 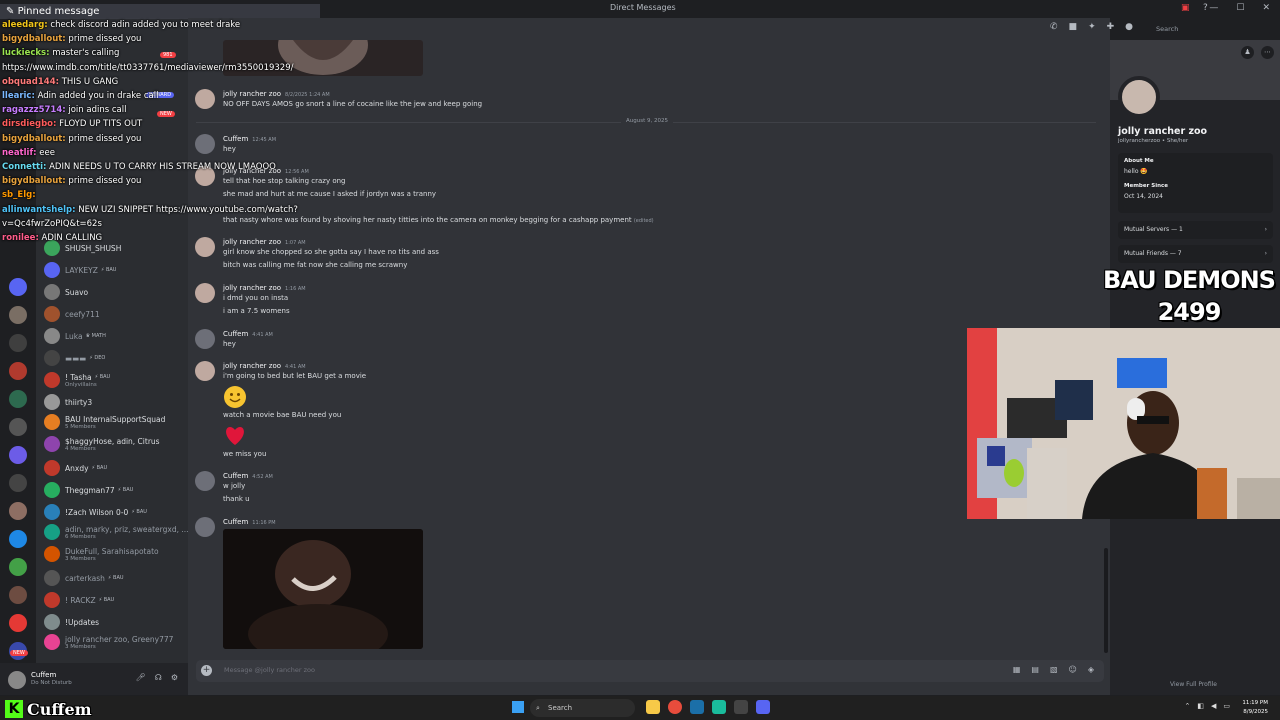 I want to click on video-icon: ■, so click(x=1073, y=27).